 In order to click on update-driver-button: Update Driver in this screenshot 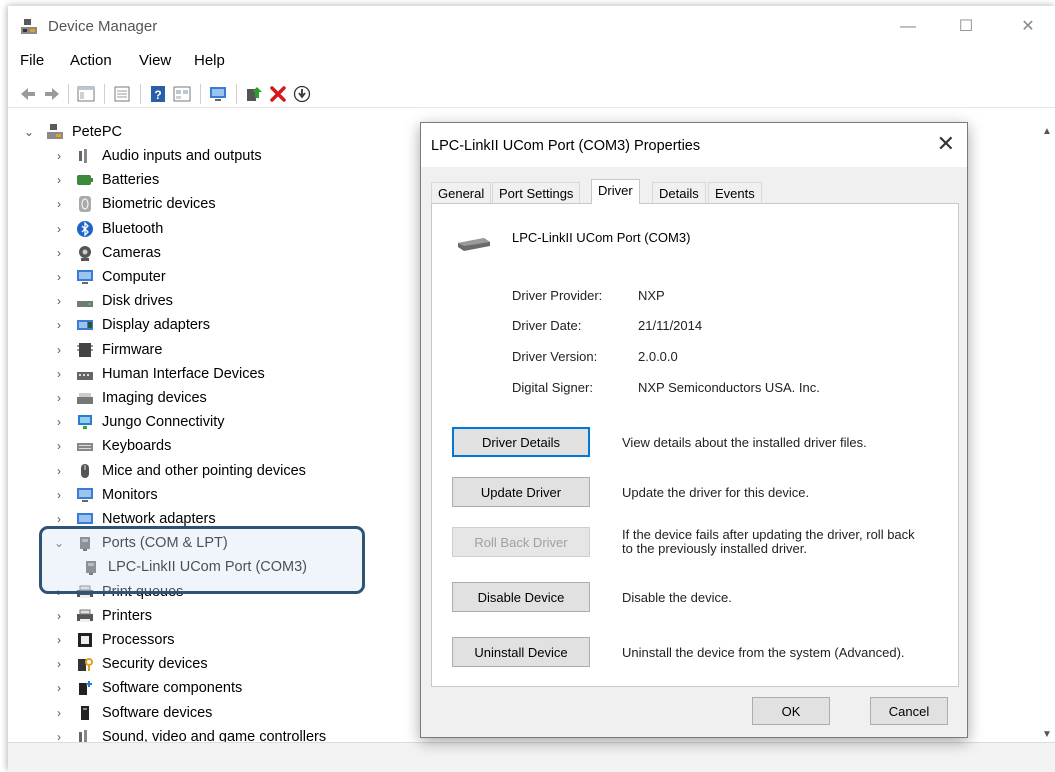, I will do `click(521, 492)`.